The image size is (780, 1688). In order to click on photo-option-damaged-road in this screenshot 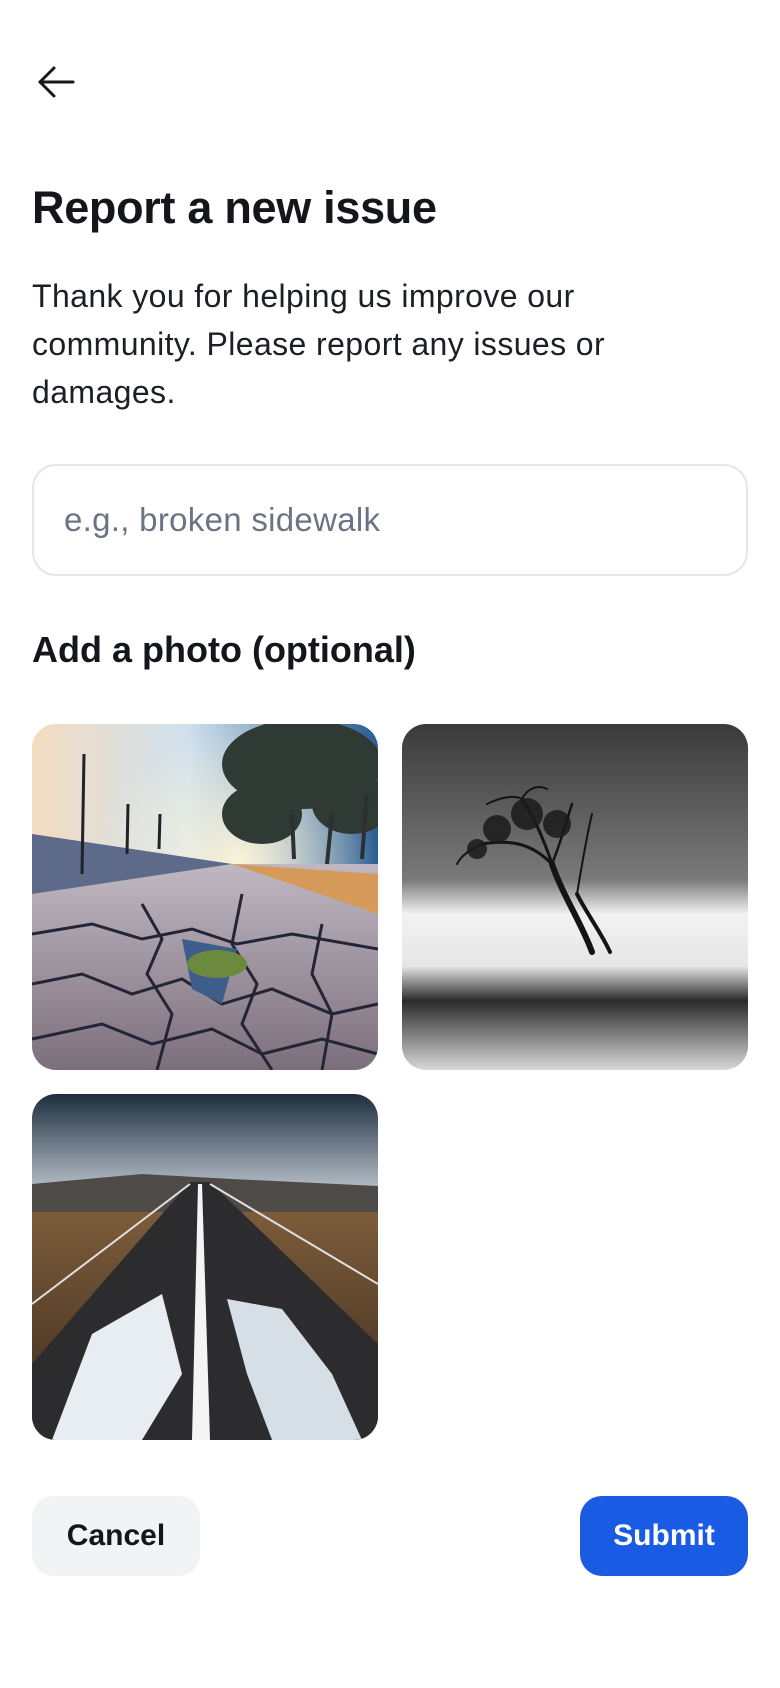, I will do `click(205, 1267)`.